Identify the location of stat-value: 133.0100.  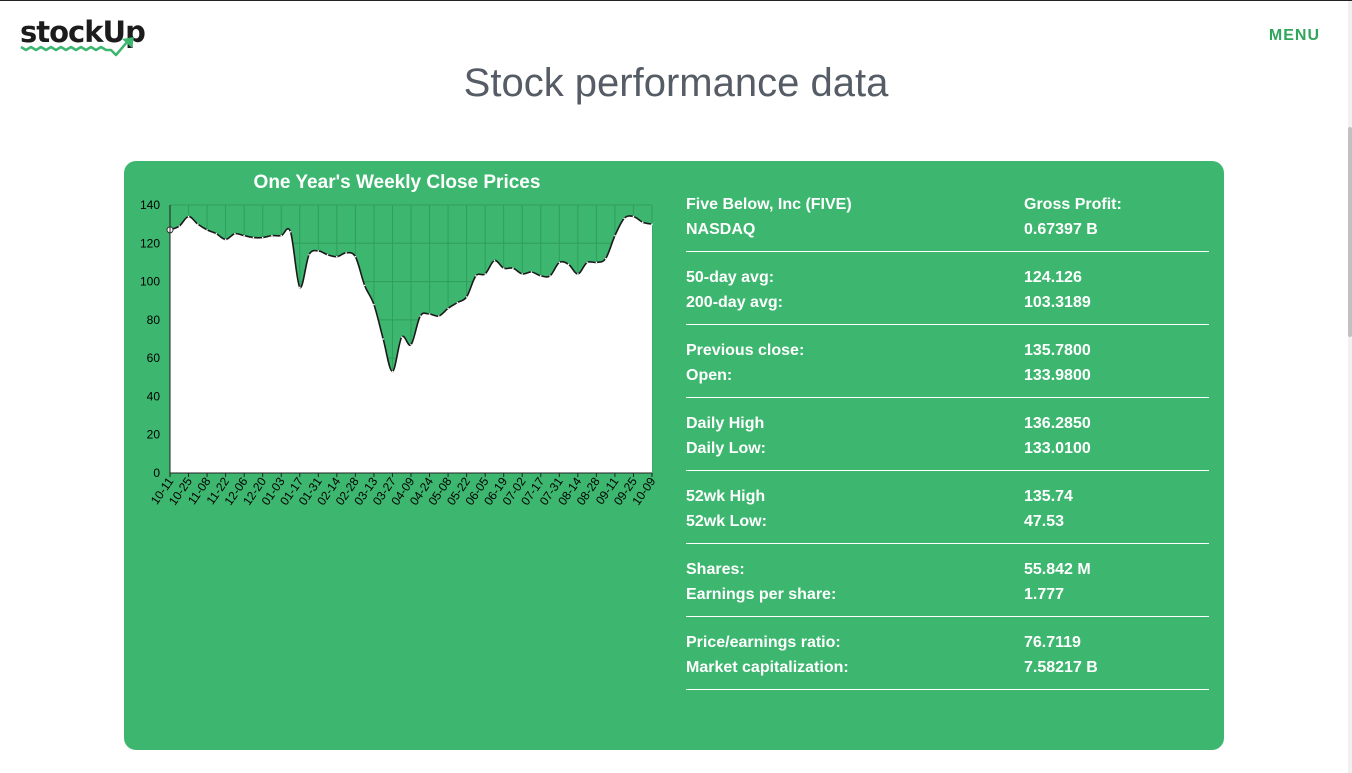
(1057, 448).